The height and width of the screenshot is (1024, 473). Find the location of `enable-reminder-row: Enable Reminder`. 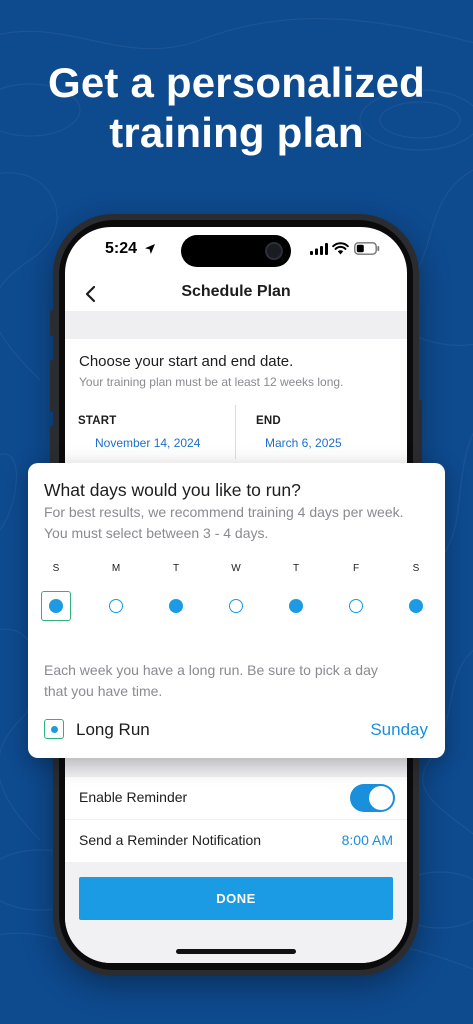

enable-reminder-row: Enable Reminder is located at coordinates (236, 798).